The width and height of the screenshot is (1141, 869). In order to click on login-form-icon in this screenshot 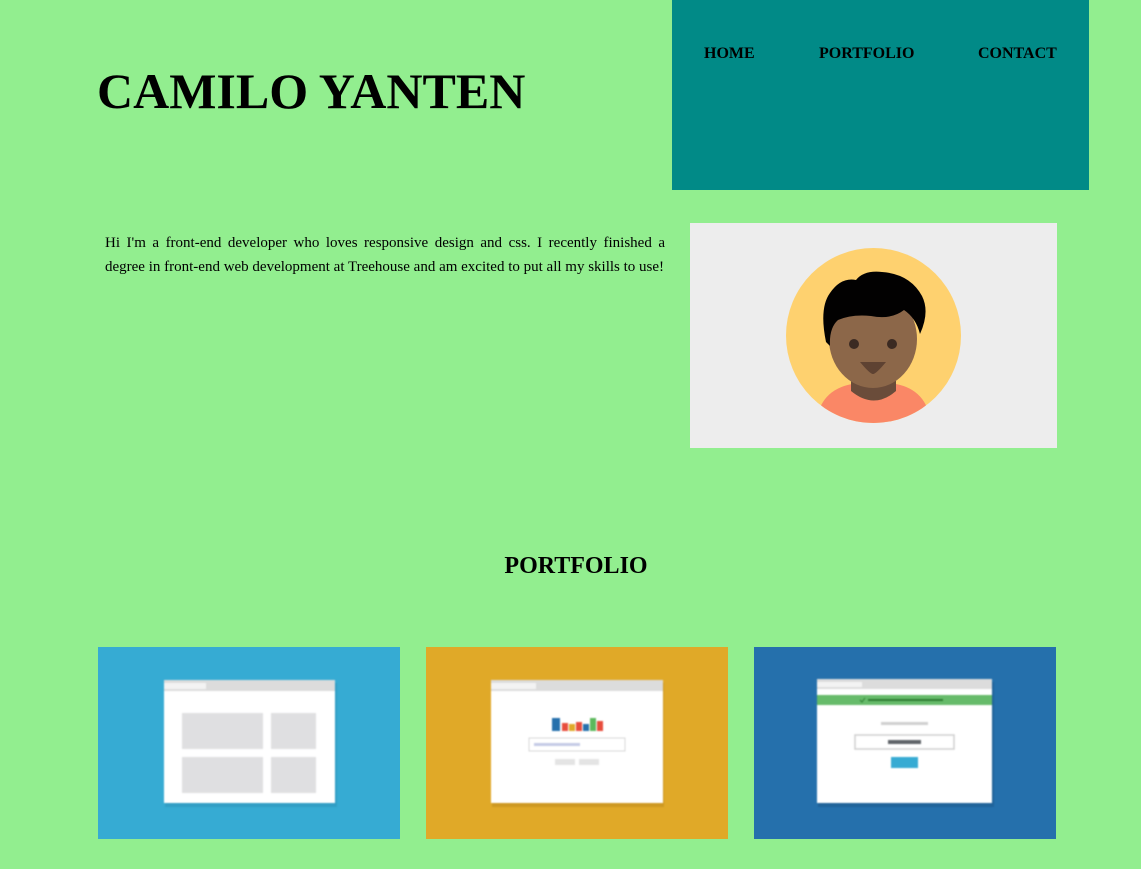, I will do `click(905, 743)`.